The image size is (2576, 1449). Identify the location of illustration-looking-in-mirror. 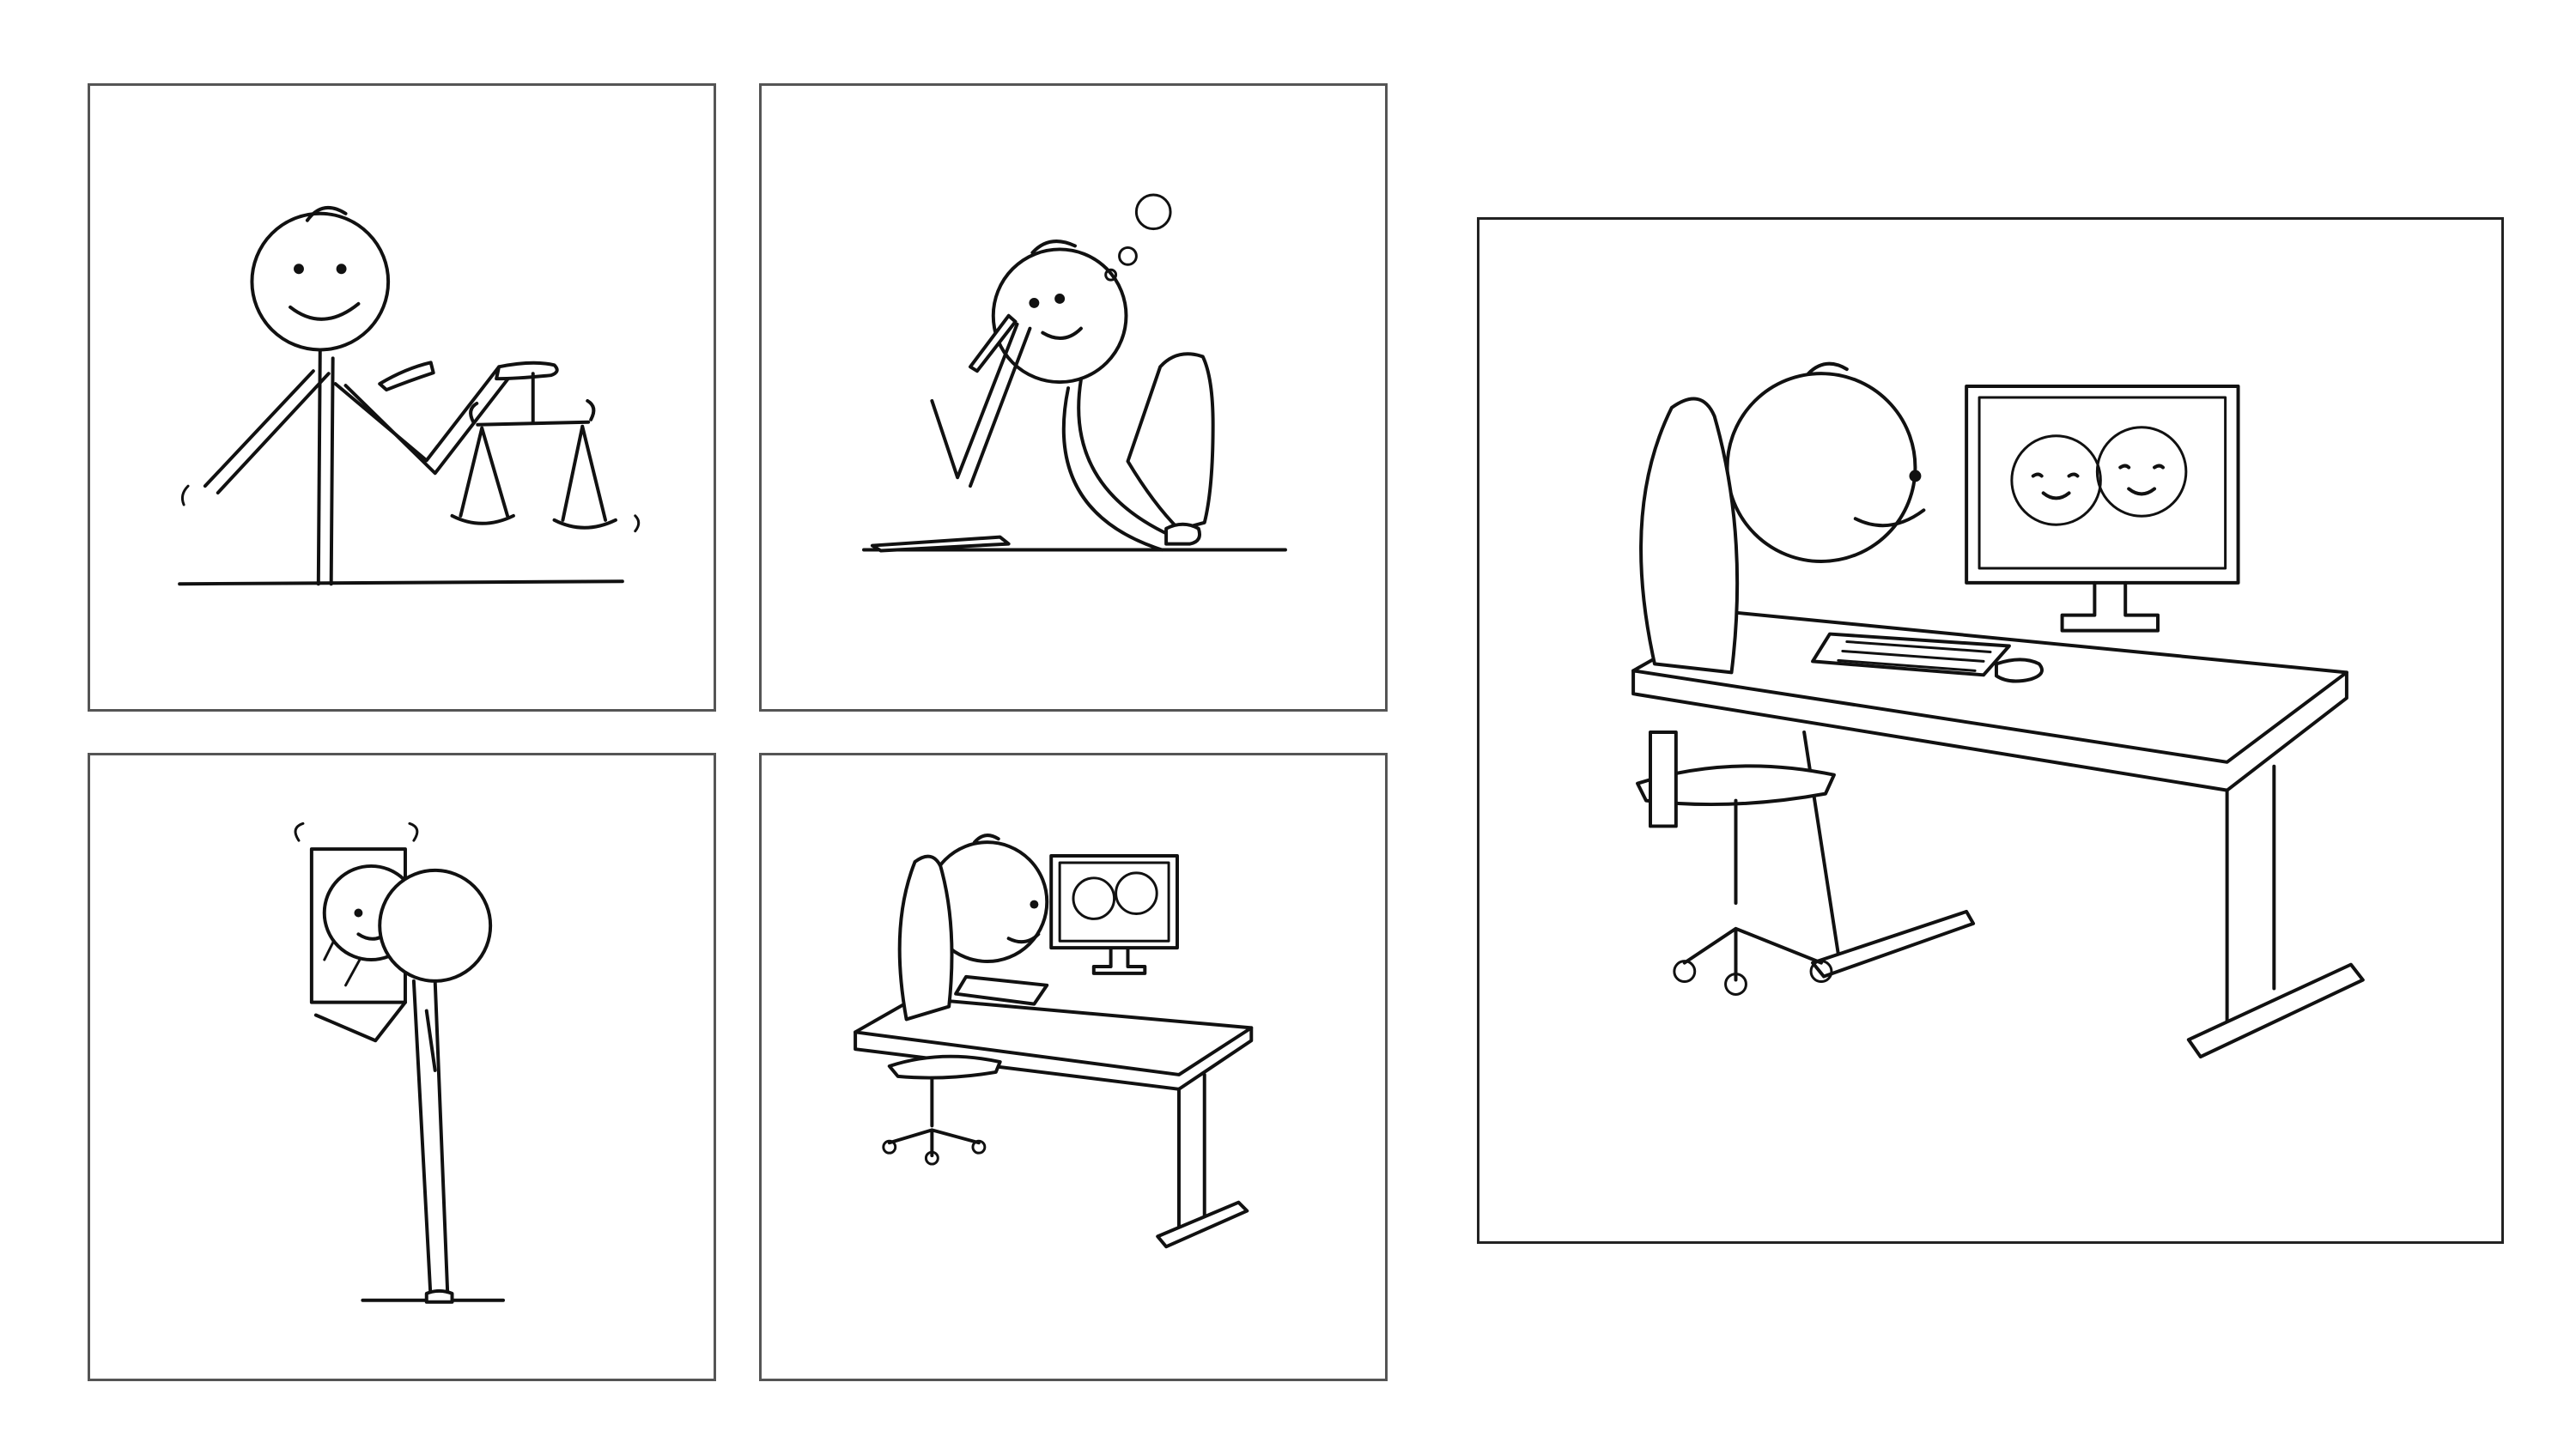
(400, 1063).